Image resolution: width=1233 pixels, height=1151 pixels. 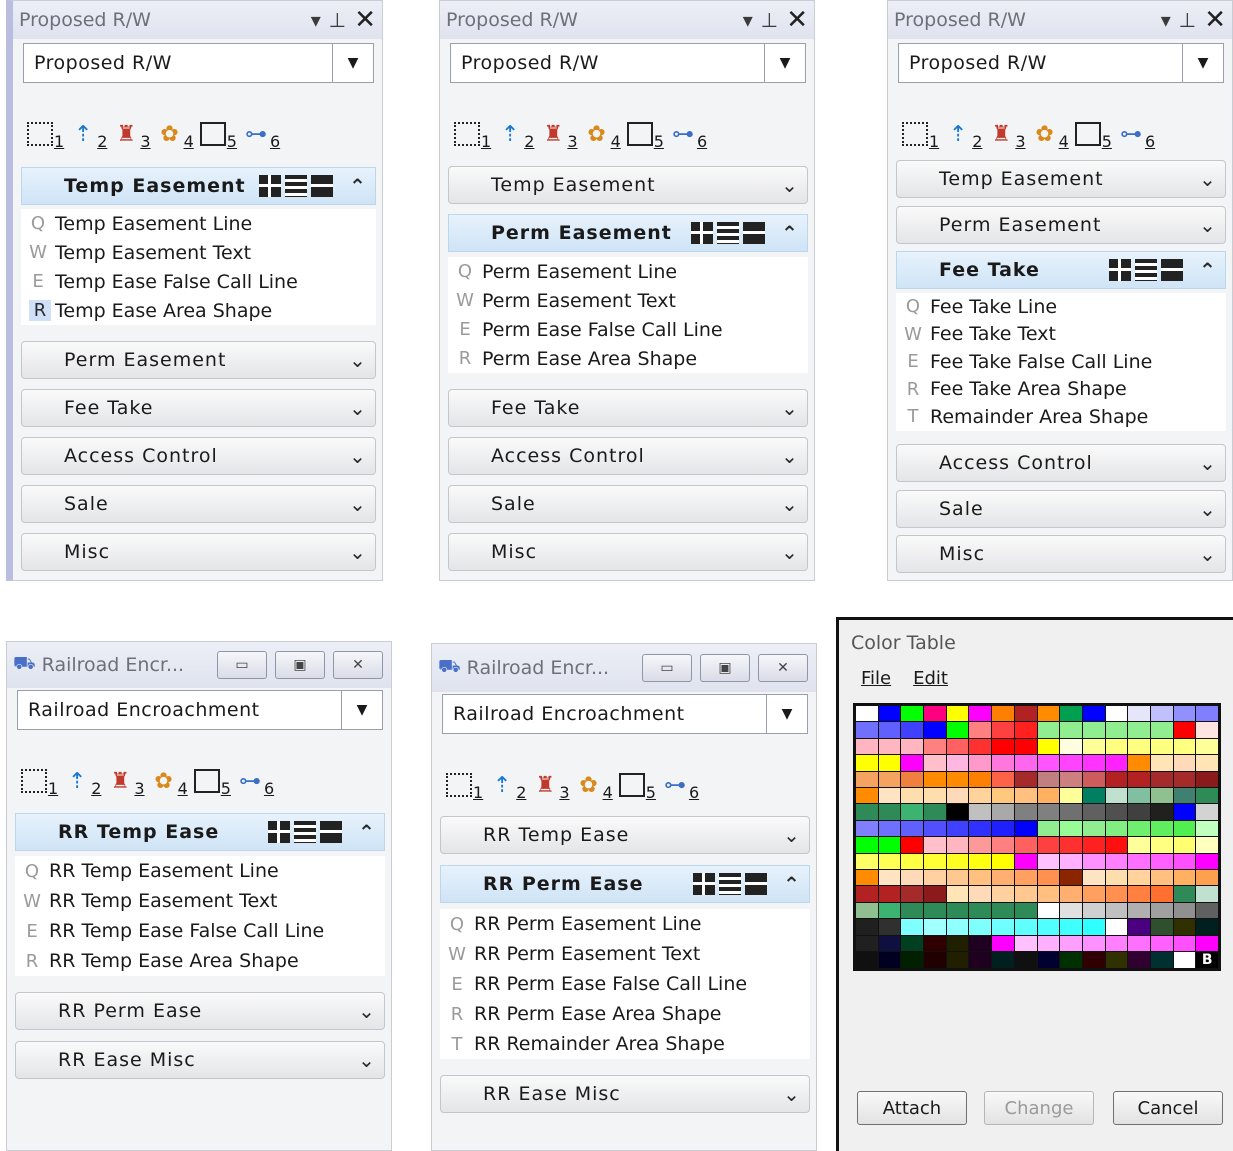 I want to click on section-fee-take: Fee Take ⌄, so click(x=628, y=408).